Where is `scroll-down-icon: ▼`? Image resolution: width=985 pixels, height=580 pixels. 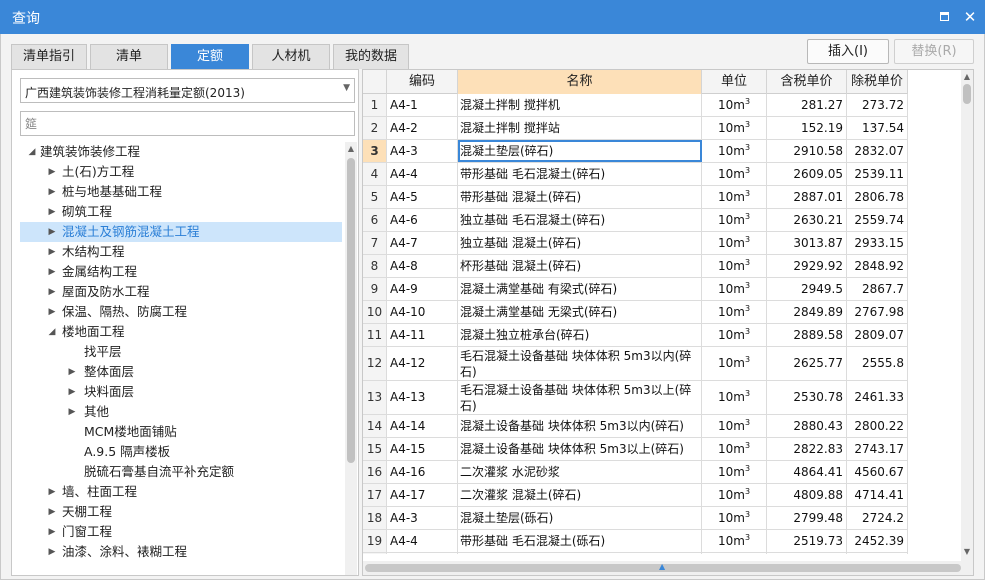
scroll-down-icon: ▼ is located at coordinates (967, 552).